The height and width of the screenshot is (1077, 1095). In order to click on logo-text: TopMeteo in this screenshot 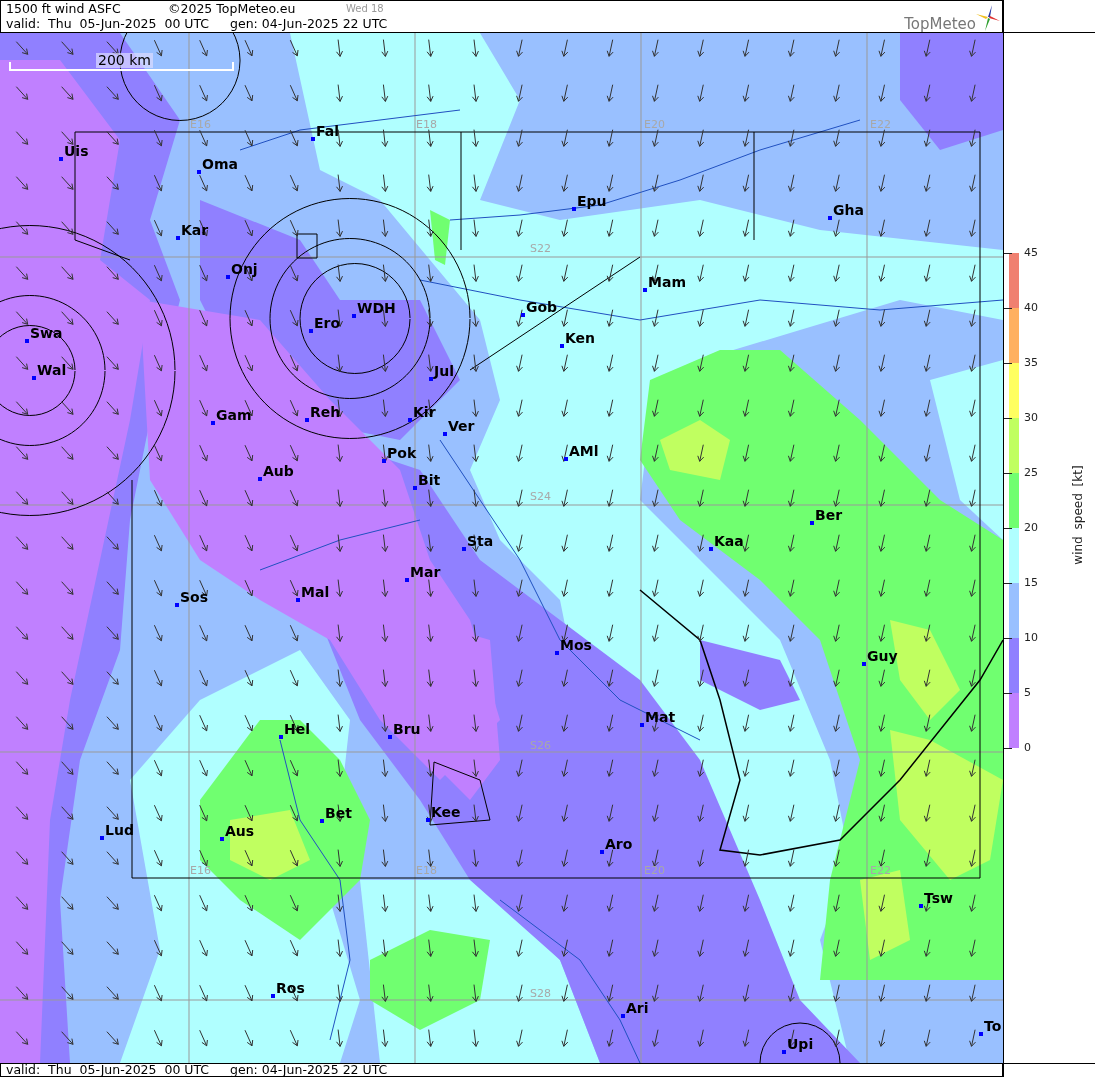, I will do `click(940, 24)`.